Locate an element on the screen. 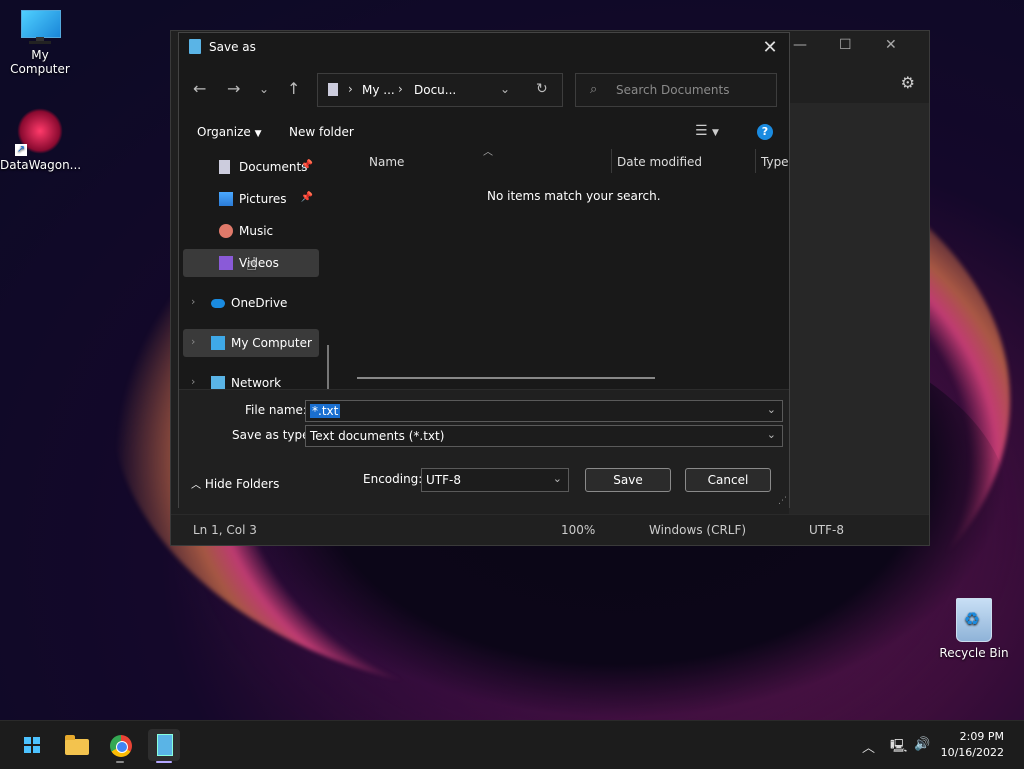  search-input: ⌕ Search Documents is located at coordinates (676, 90).